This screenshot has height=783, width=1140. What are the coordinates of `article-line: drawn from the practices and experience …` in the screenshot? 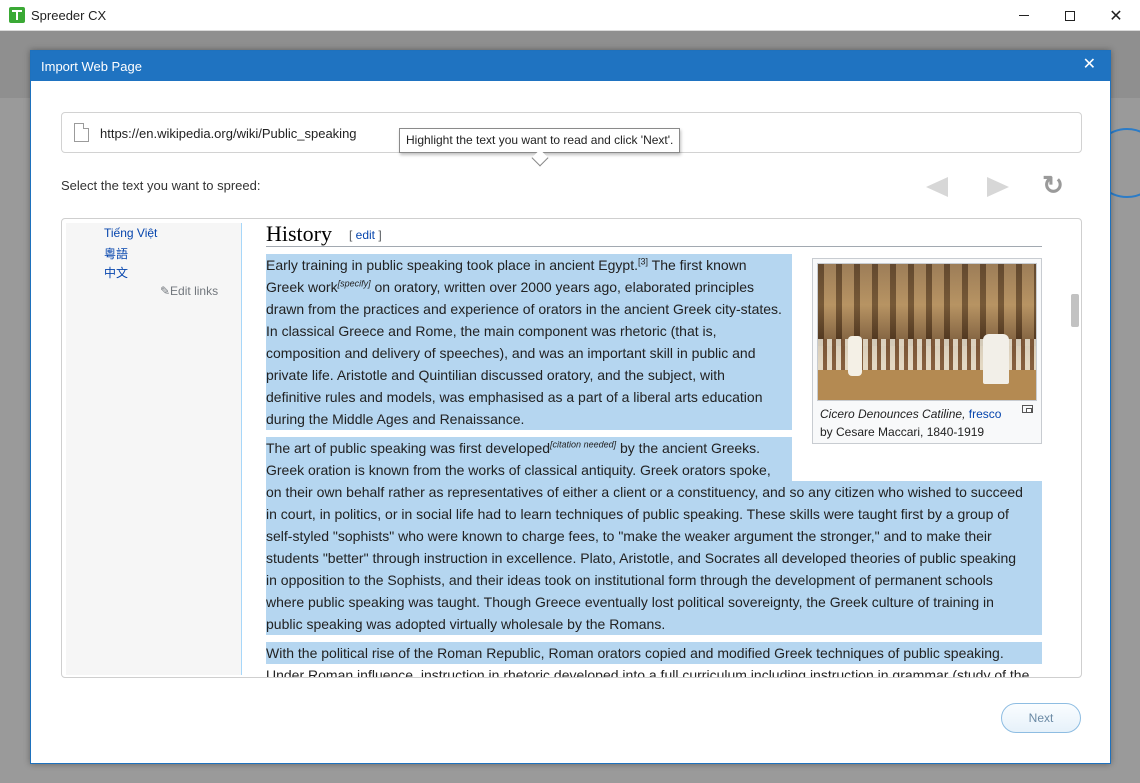 It's located at (529, 309).